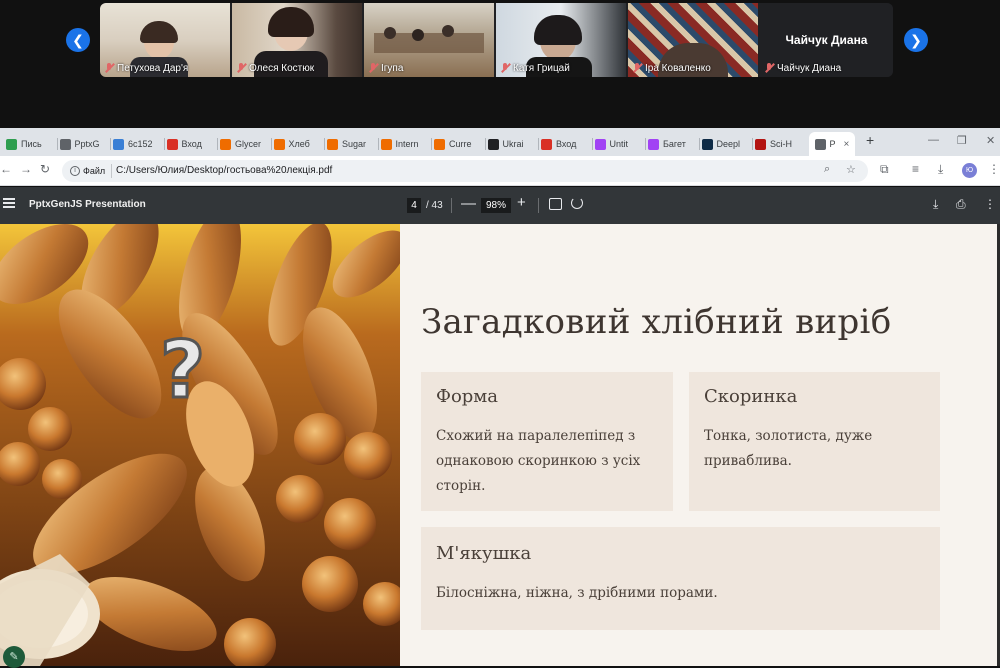 The width and height of the screenshot is (1000, 668). I want to click on browser-tab: Curre, so click(458, 144).